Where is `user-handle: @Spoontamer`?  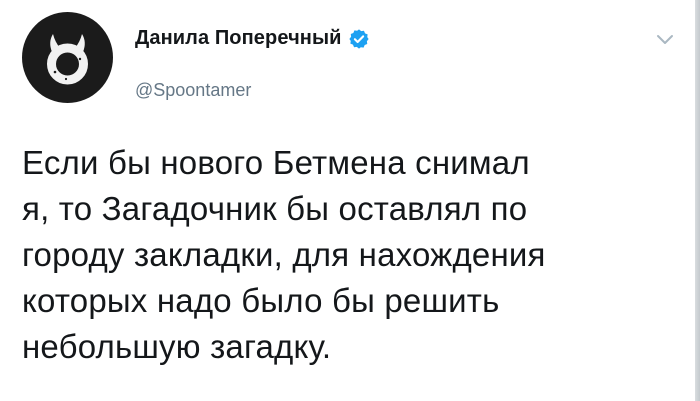 user-handle: @Spoontamer is located at coordinates (193, 90).